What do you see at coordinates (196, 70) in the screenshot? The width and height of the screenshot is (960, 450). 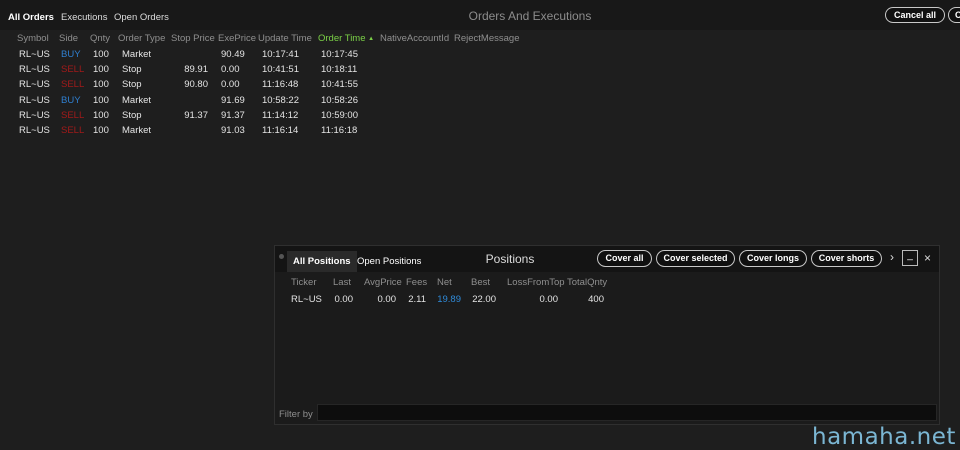 I see `order-stop-price: 89.91` at bounding box center [196, 70].